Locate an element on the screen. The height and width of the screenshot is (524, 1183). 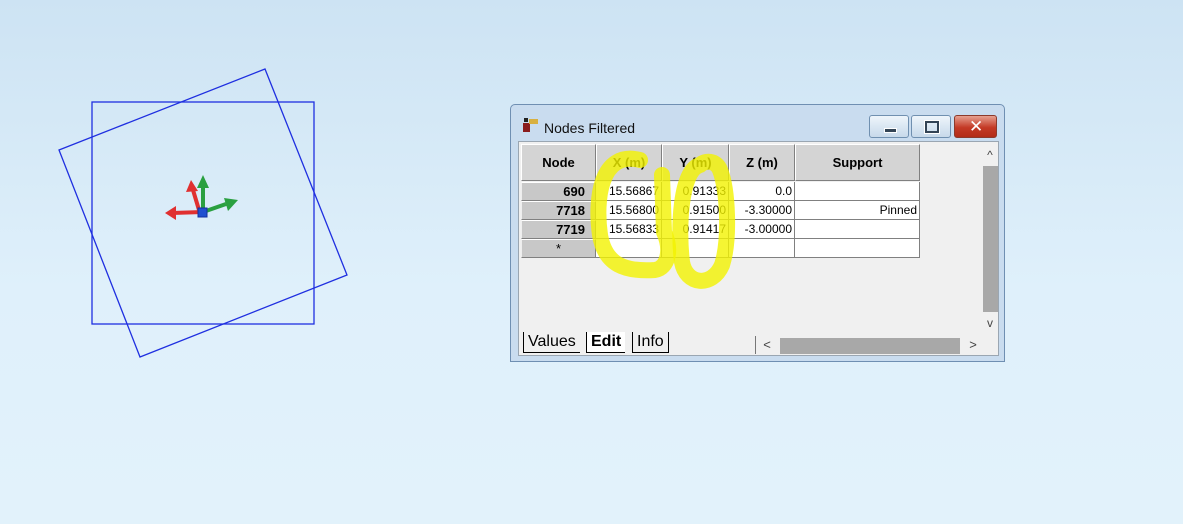
cell-x: 15.56800 is located at coordinates (629, 210).